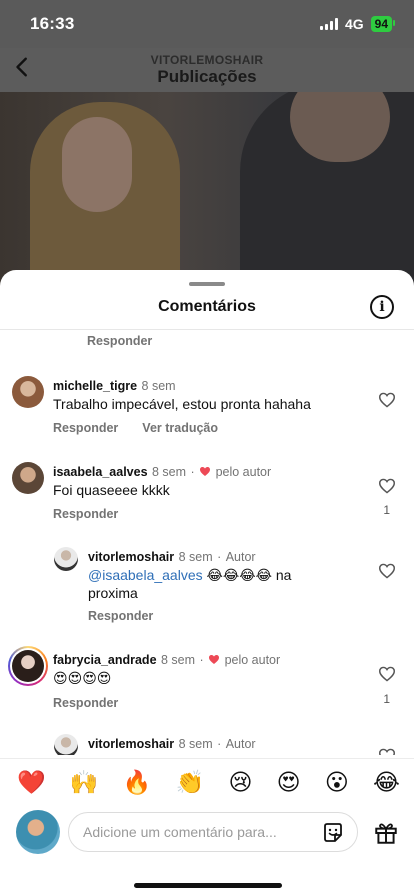  Describe the element at coordinates (289, 782) in the screenshot. I see `emoji-heart-eyes-button: 😍` at that location.